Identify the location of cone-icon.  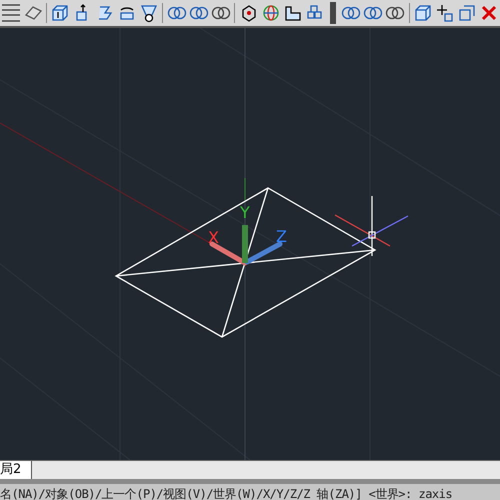
(148, 13).